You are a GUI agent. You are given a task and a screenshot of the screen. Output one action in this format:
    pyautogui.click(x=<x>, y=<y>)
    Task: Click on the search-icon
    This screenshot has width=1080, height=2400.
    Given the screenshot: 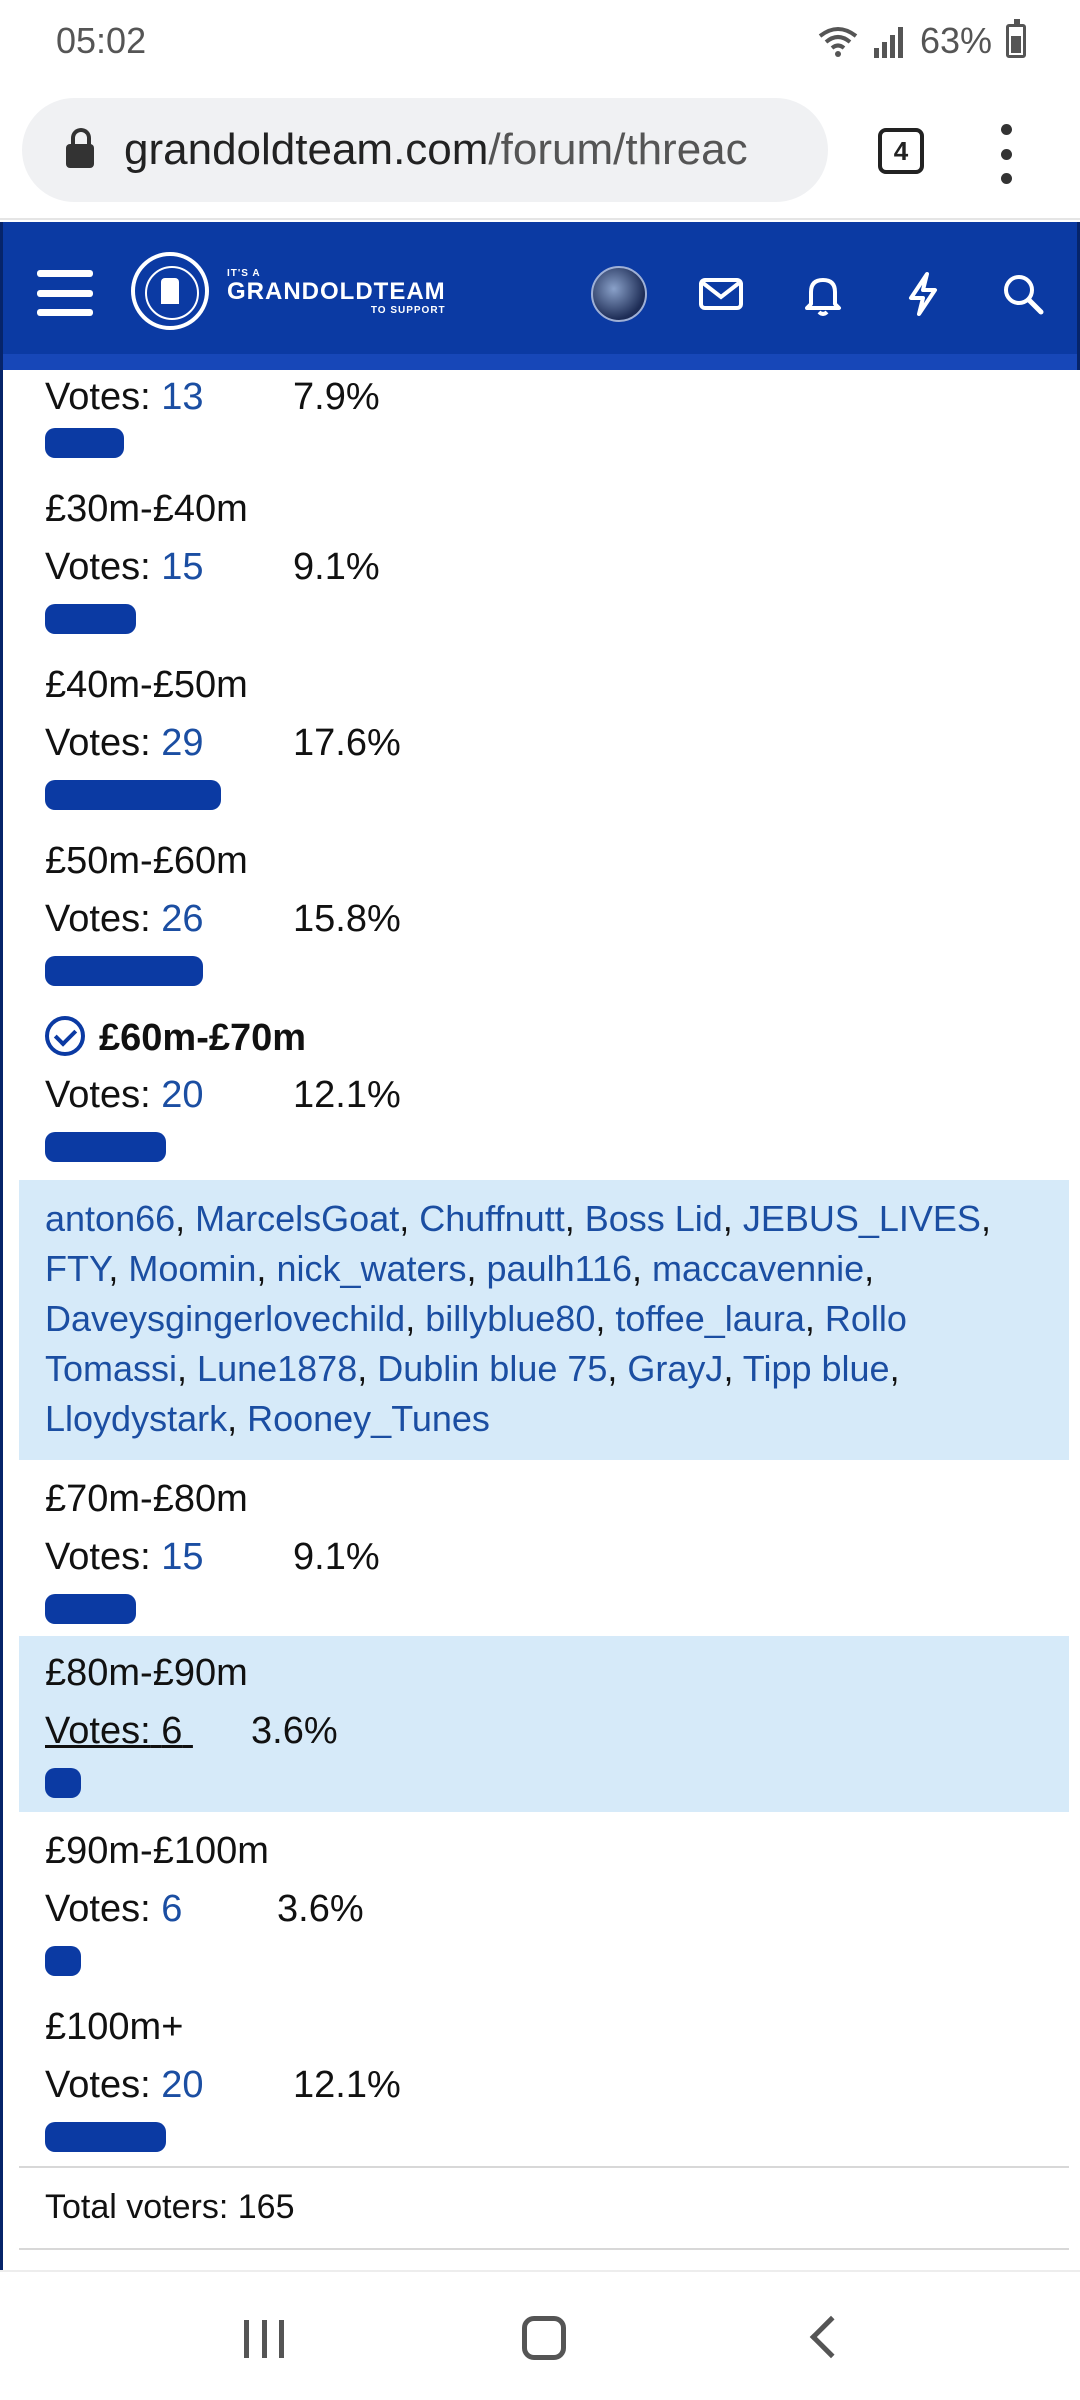 What is the action you would take?
    pyautogui.click(x=1023, y=294)
    